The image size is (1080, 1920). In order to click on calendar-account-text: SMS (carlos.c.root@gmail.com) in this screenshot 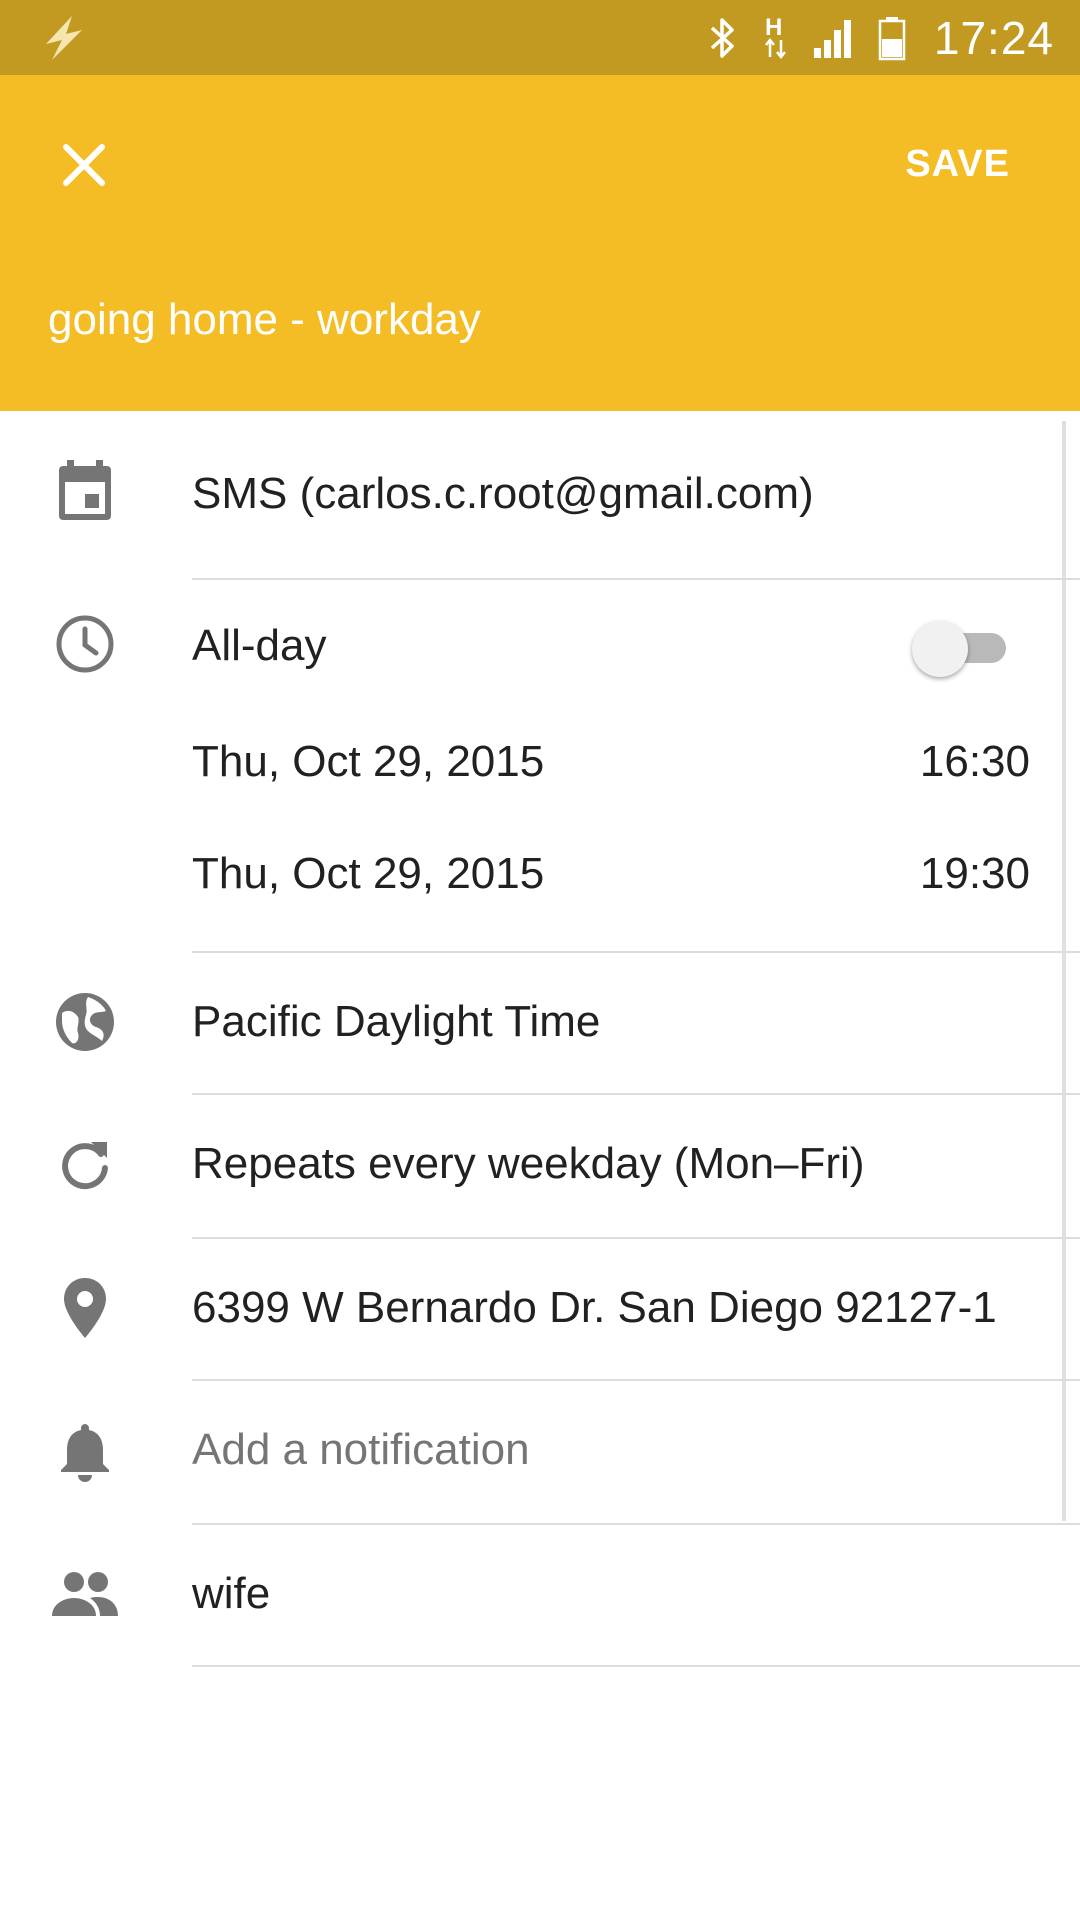, I will do `click(503, 493)`.